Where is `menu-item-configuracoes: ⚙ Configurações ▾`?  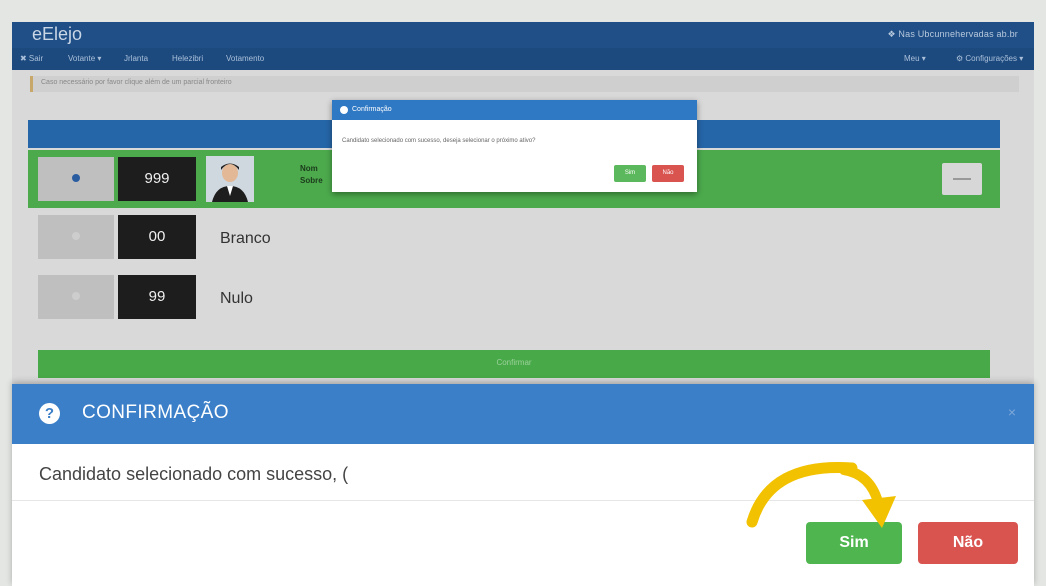
menu-item-configuracoes: ⚙ Configurações ▾ is located at coordinates (989, 58).